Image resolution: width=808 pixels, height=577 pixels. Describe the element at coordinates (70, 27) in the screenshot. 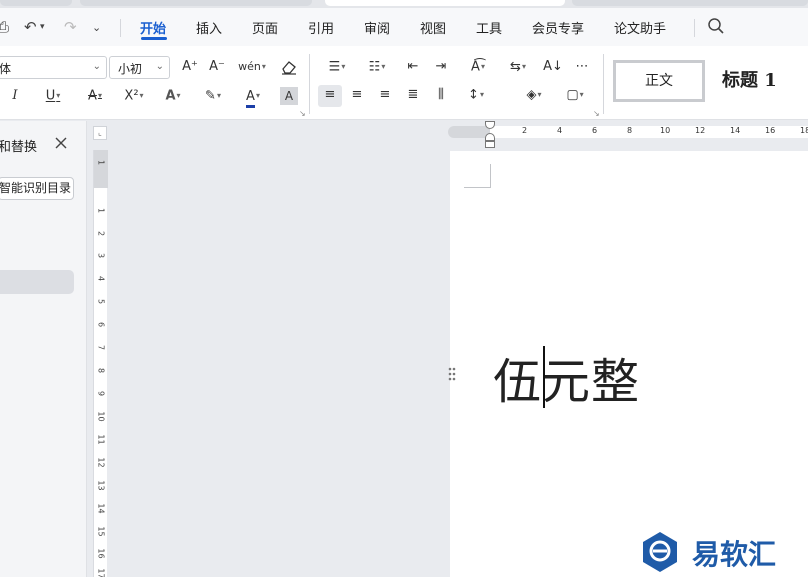

I see `redo-icon: ↷` at that location.